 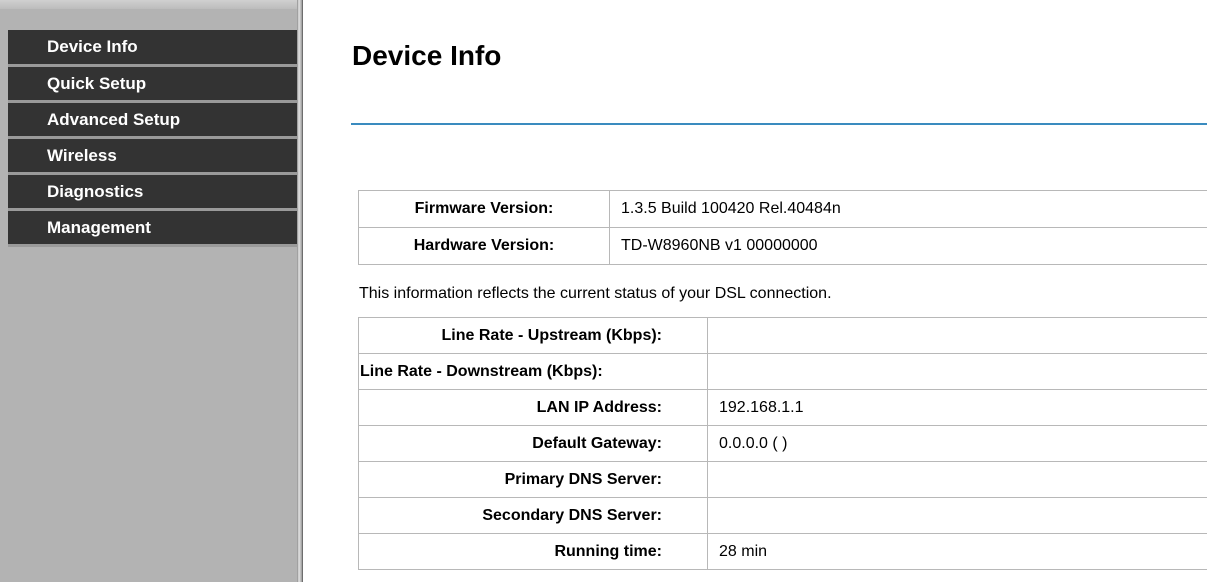 I want to click on sidebar-item-label: Management, so click(x=99, y=227).